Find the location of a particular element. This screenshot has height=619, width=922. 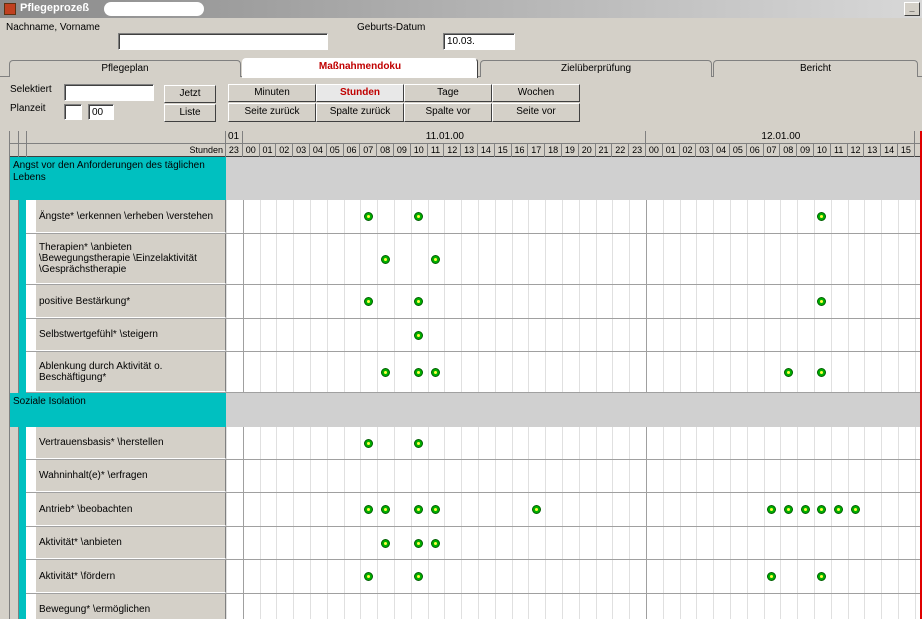

hour-label: 10 is located at coordinates (822, 150).